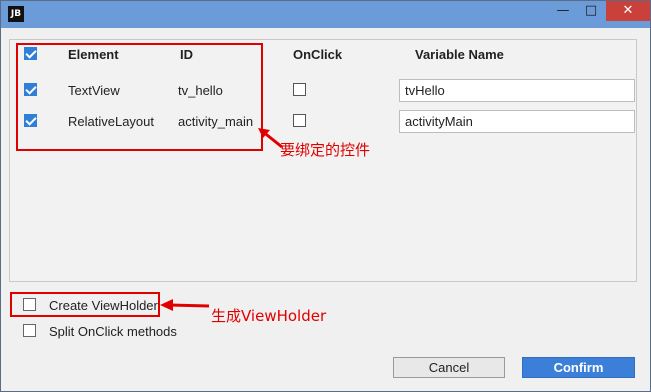  I want to click on confirm-button: Confirm, so click(578, 367).